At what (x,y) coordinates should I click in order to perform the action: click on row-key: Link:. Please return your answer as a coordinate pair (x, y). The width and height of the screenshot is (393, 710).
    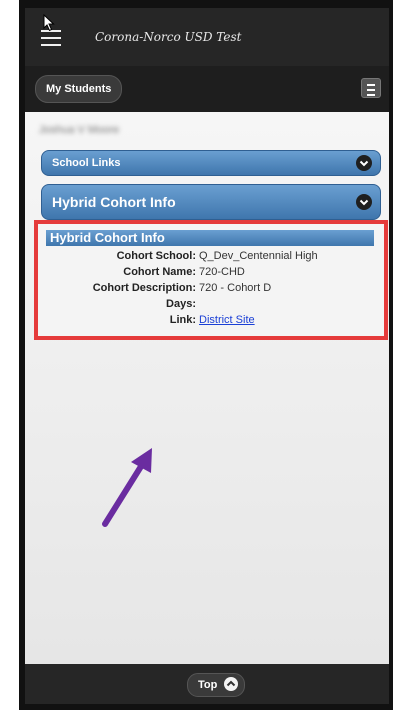
    Looking at the image, I should click on (182, 320).